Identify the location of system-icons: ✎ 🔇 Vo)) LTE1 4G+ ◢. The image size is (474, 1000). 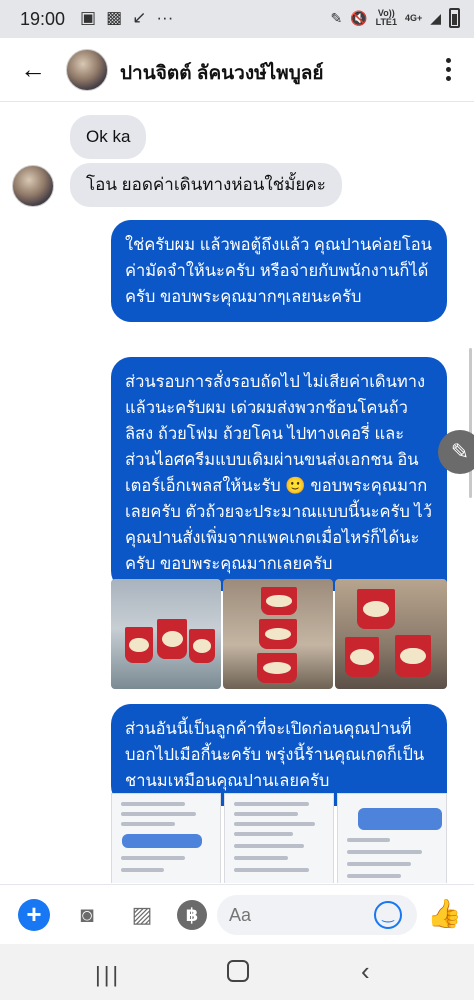
(395, 18).